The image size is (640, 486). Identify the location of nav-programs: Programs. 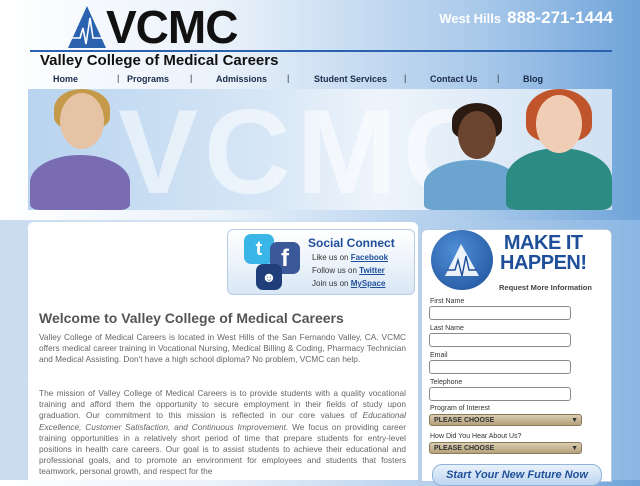
(148, 79).